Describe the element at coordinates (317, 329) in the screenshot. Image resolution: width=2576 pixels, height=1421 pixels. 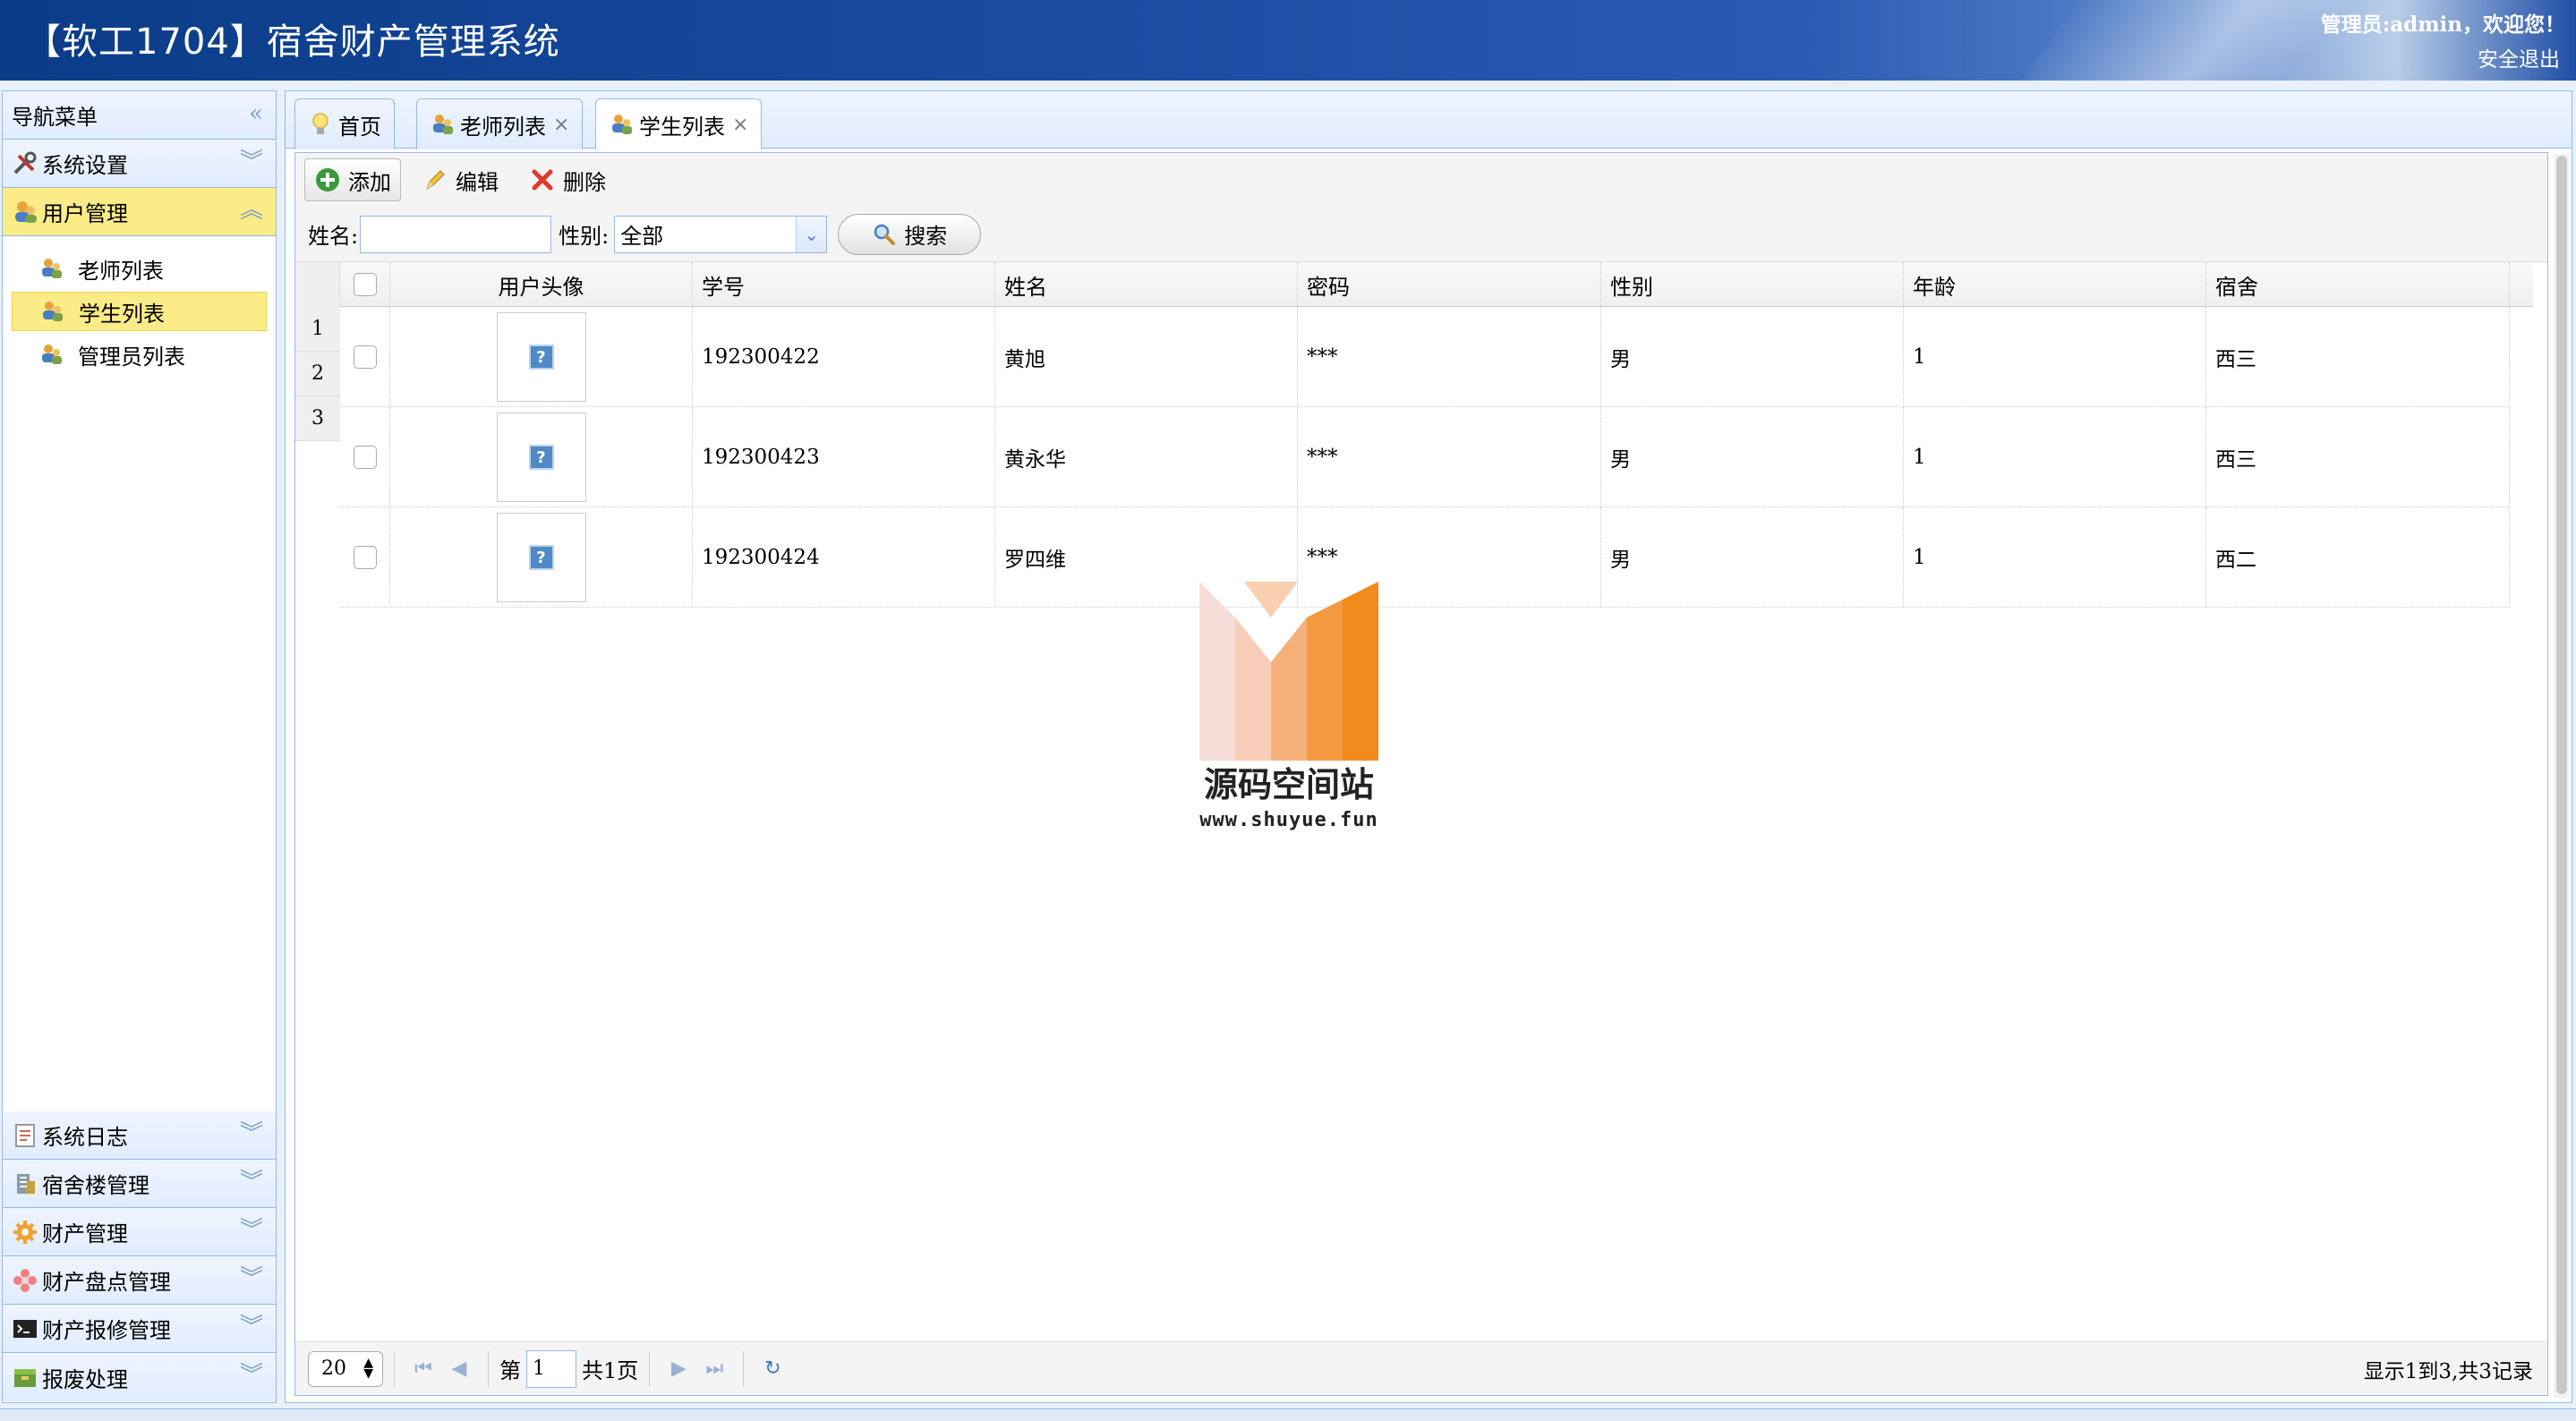
I see `row-number: 1` at that location.